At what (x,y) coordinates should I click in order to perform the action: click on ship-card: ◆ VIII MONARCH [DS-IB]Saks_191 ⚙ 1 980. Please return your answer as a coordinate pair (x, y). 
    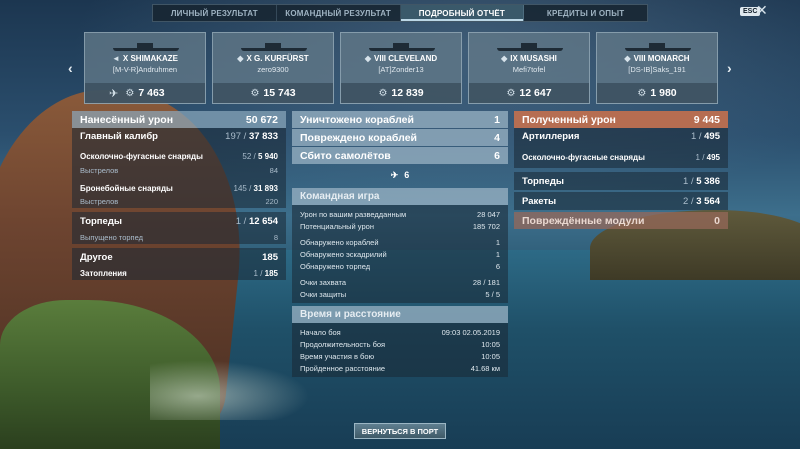
    Looking at the image, I should click on (657, 68).